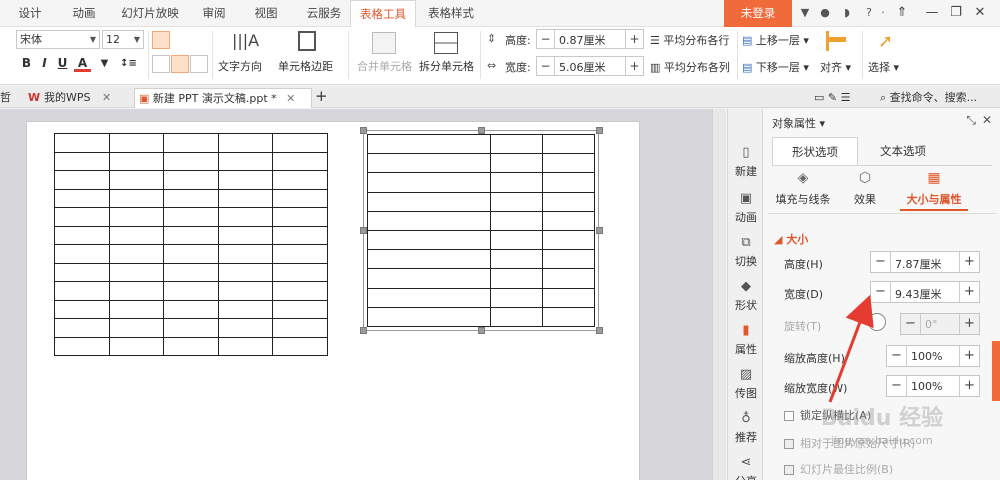  What do you see at coordinates (846, 97) in the screenshot?
I see `list-icon: ☰` at bounding box center [846, 97].